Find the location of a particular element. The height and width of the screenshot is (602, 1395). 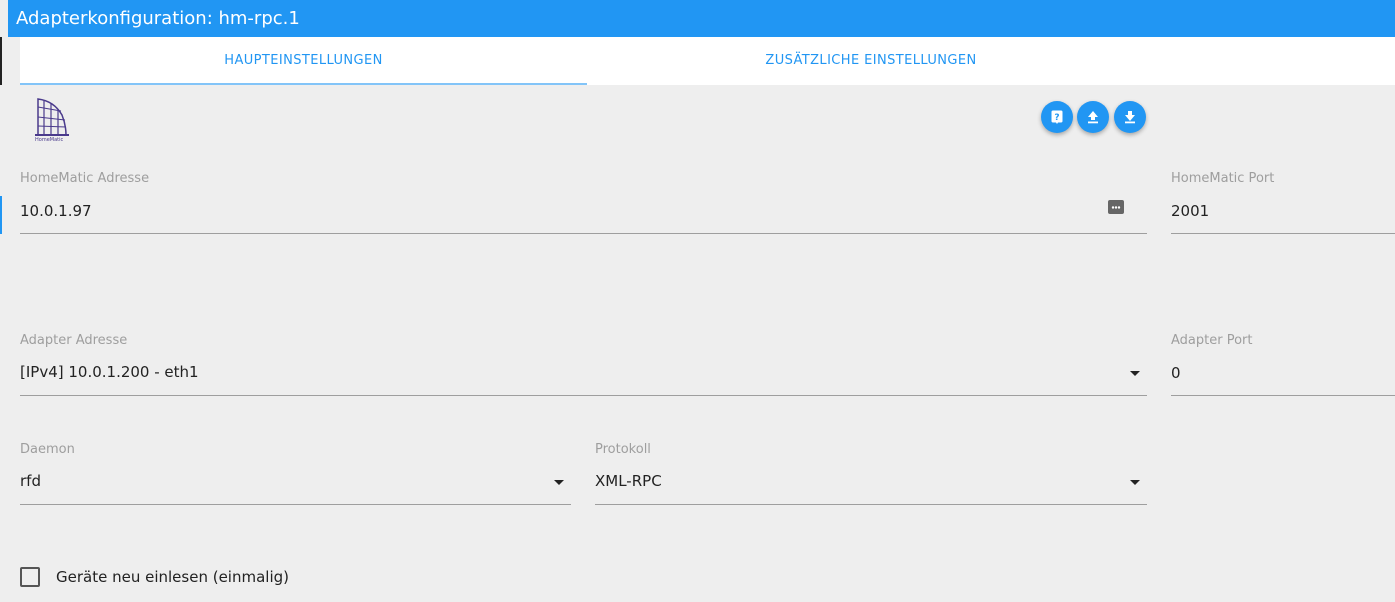

download-button is located at coordinates (1130, 117).